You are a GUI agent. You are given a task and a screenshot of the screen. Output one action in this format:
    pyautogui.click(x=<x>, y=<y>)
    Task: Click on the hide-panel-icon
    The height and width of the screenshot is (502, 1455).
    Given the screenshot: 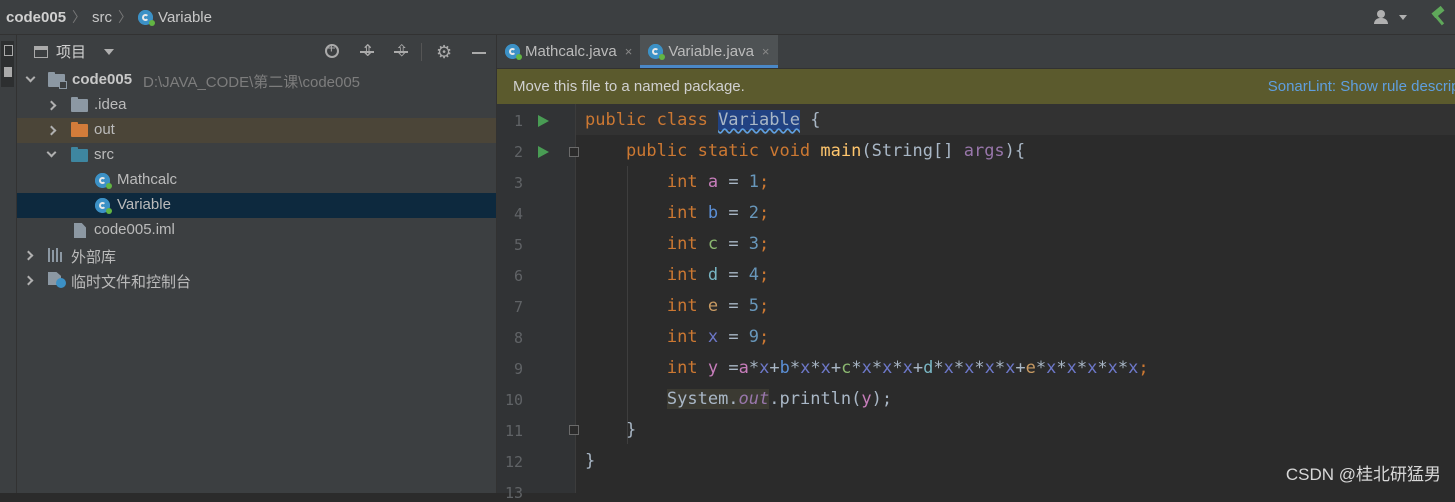 What is the action you would take?
    pyautogui.click(x=480, y=52)
    